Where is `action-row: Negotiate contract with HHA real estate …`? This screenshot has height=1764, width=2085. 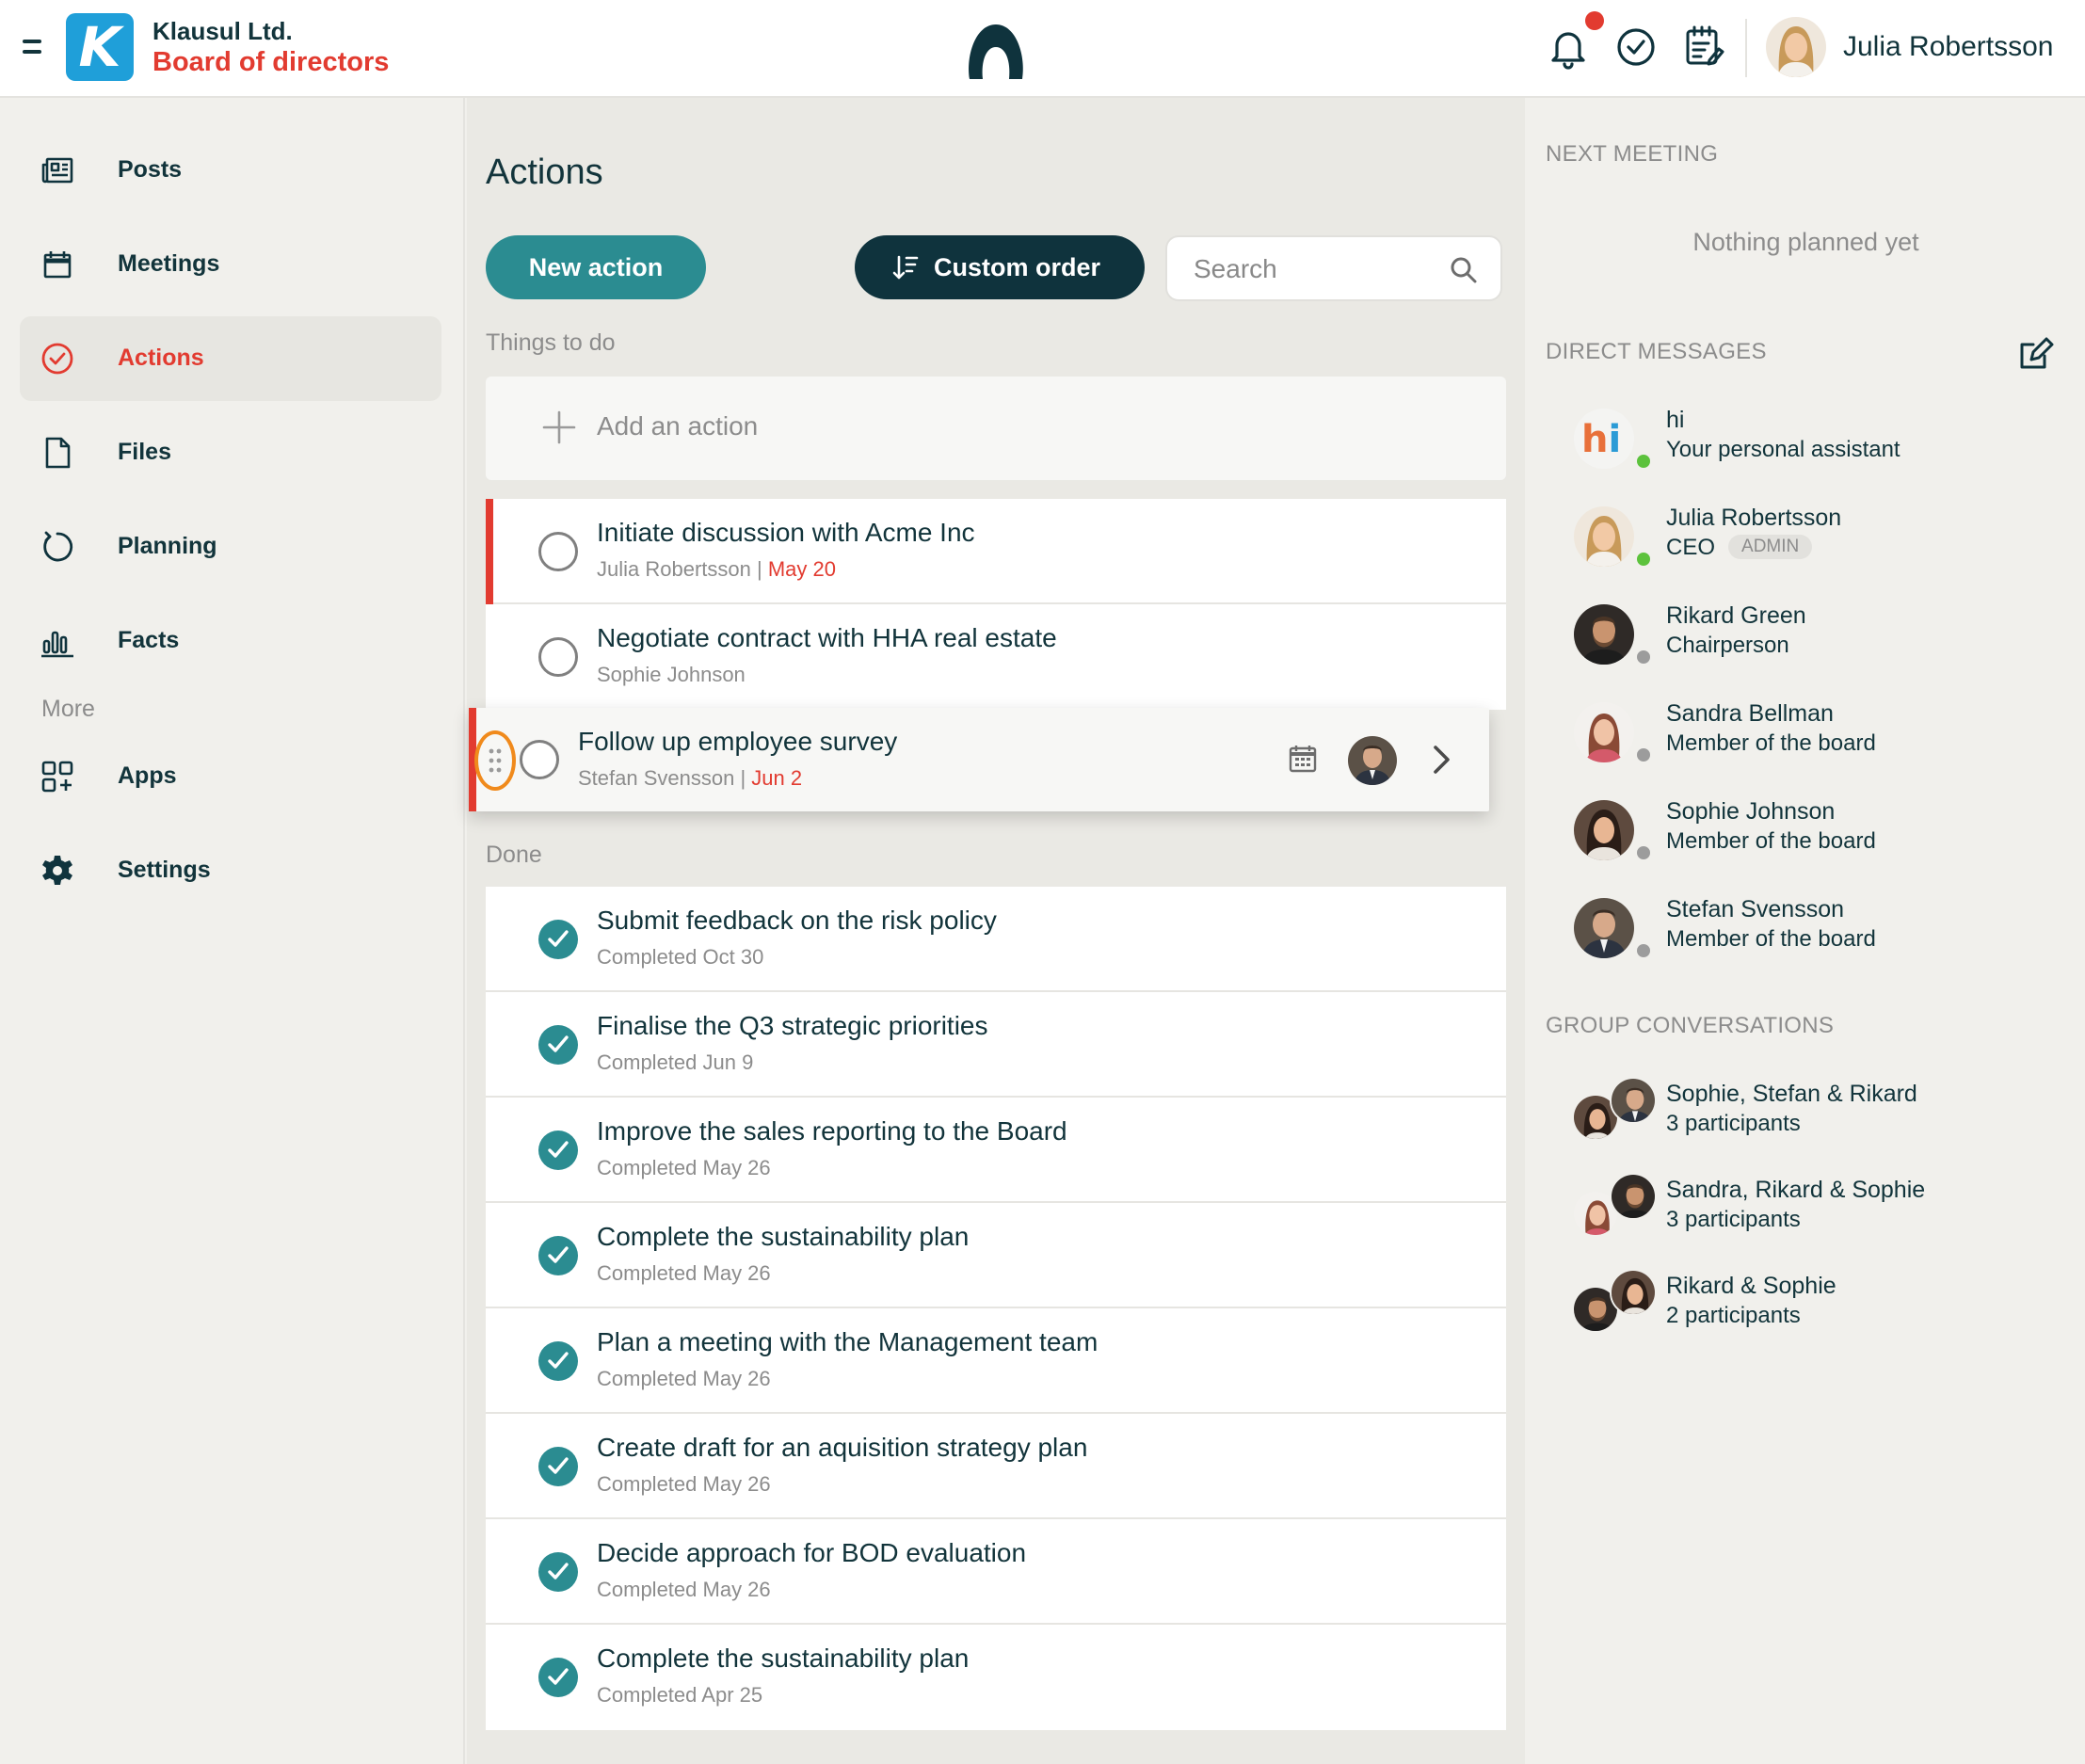
action-row: Negotiate contract with HHA real estate … is located at coordinates (996, 657).